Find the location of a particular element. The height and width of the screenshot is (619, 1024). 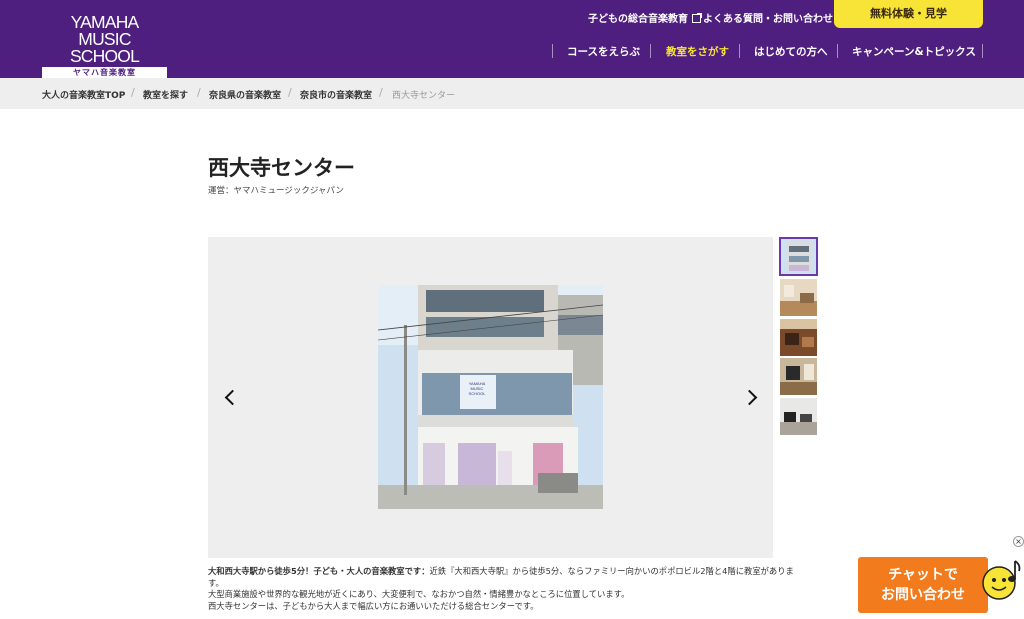

chat-line1: チャットで is located at coordinates (923, 575).